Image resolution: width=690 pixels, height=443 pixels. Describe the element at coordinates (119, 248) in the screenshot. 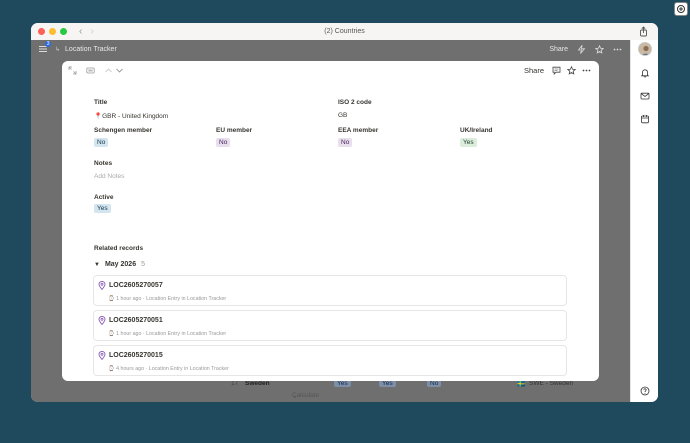

I see `related-records-heading: Related records` at that location.